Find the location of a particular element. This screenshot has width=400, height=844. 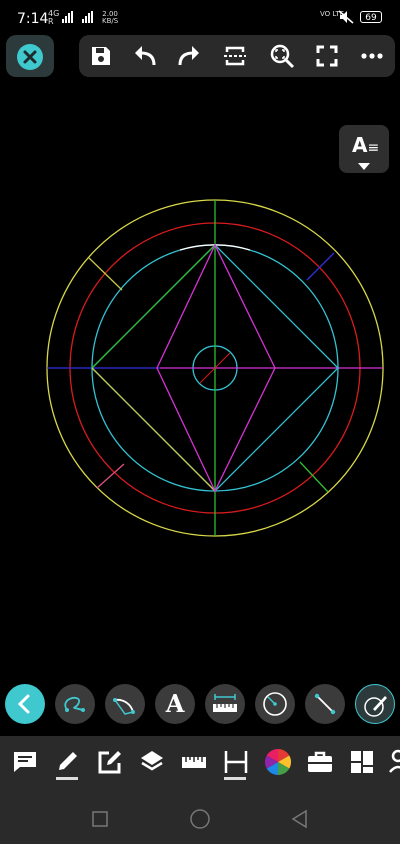

pencil-button is located at coordinates (68, 765).